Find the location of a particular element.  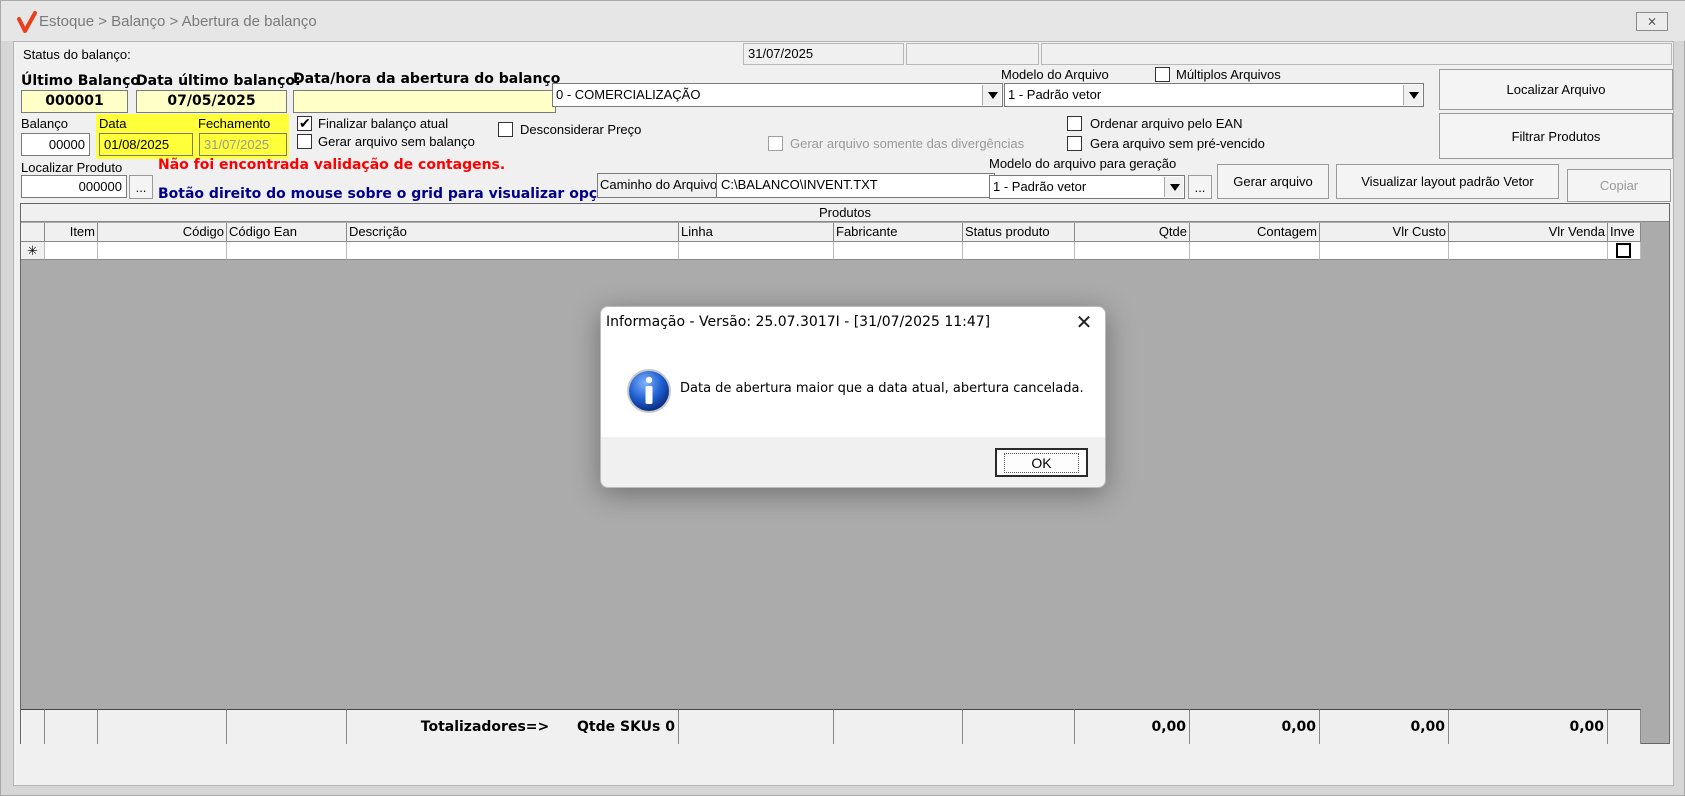

filtrar-produtos-button: Filtrar Produtos is located at coordinates (1556, 136).